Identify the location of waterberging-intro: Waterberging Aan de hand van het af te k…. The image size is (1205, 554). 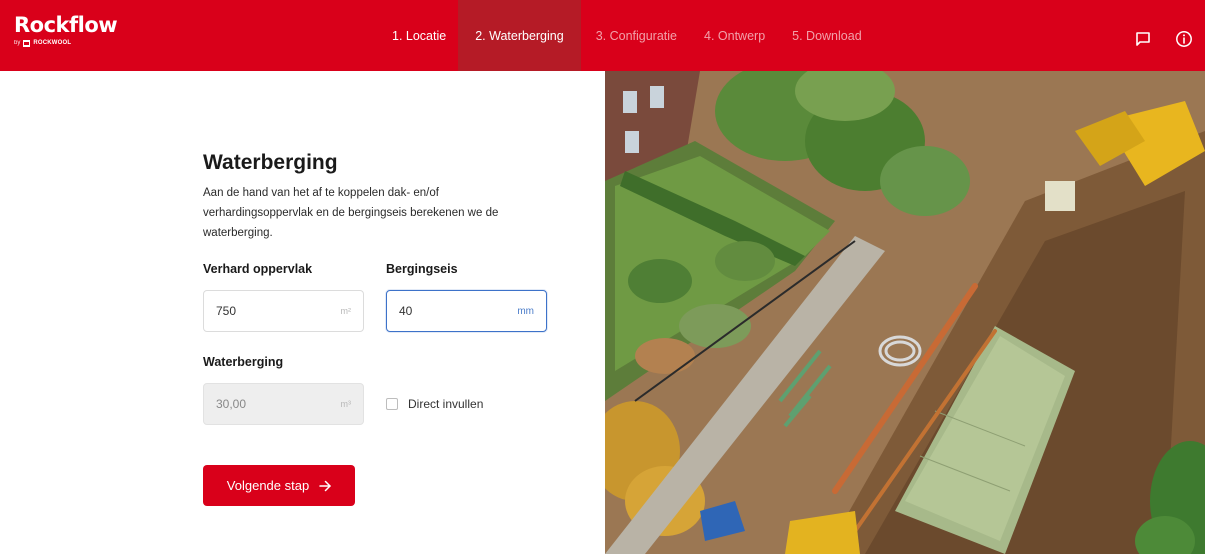
(383, 196).